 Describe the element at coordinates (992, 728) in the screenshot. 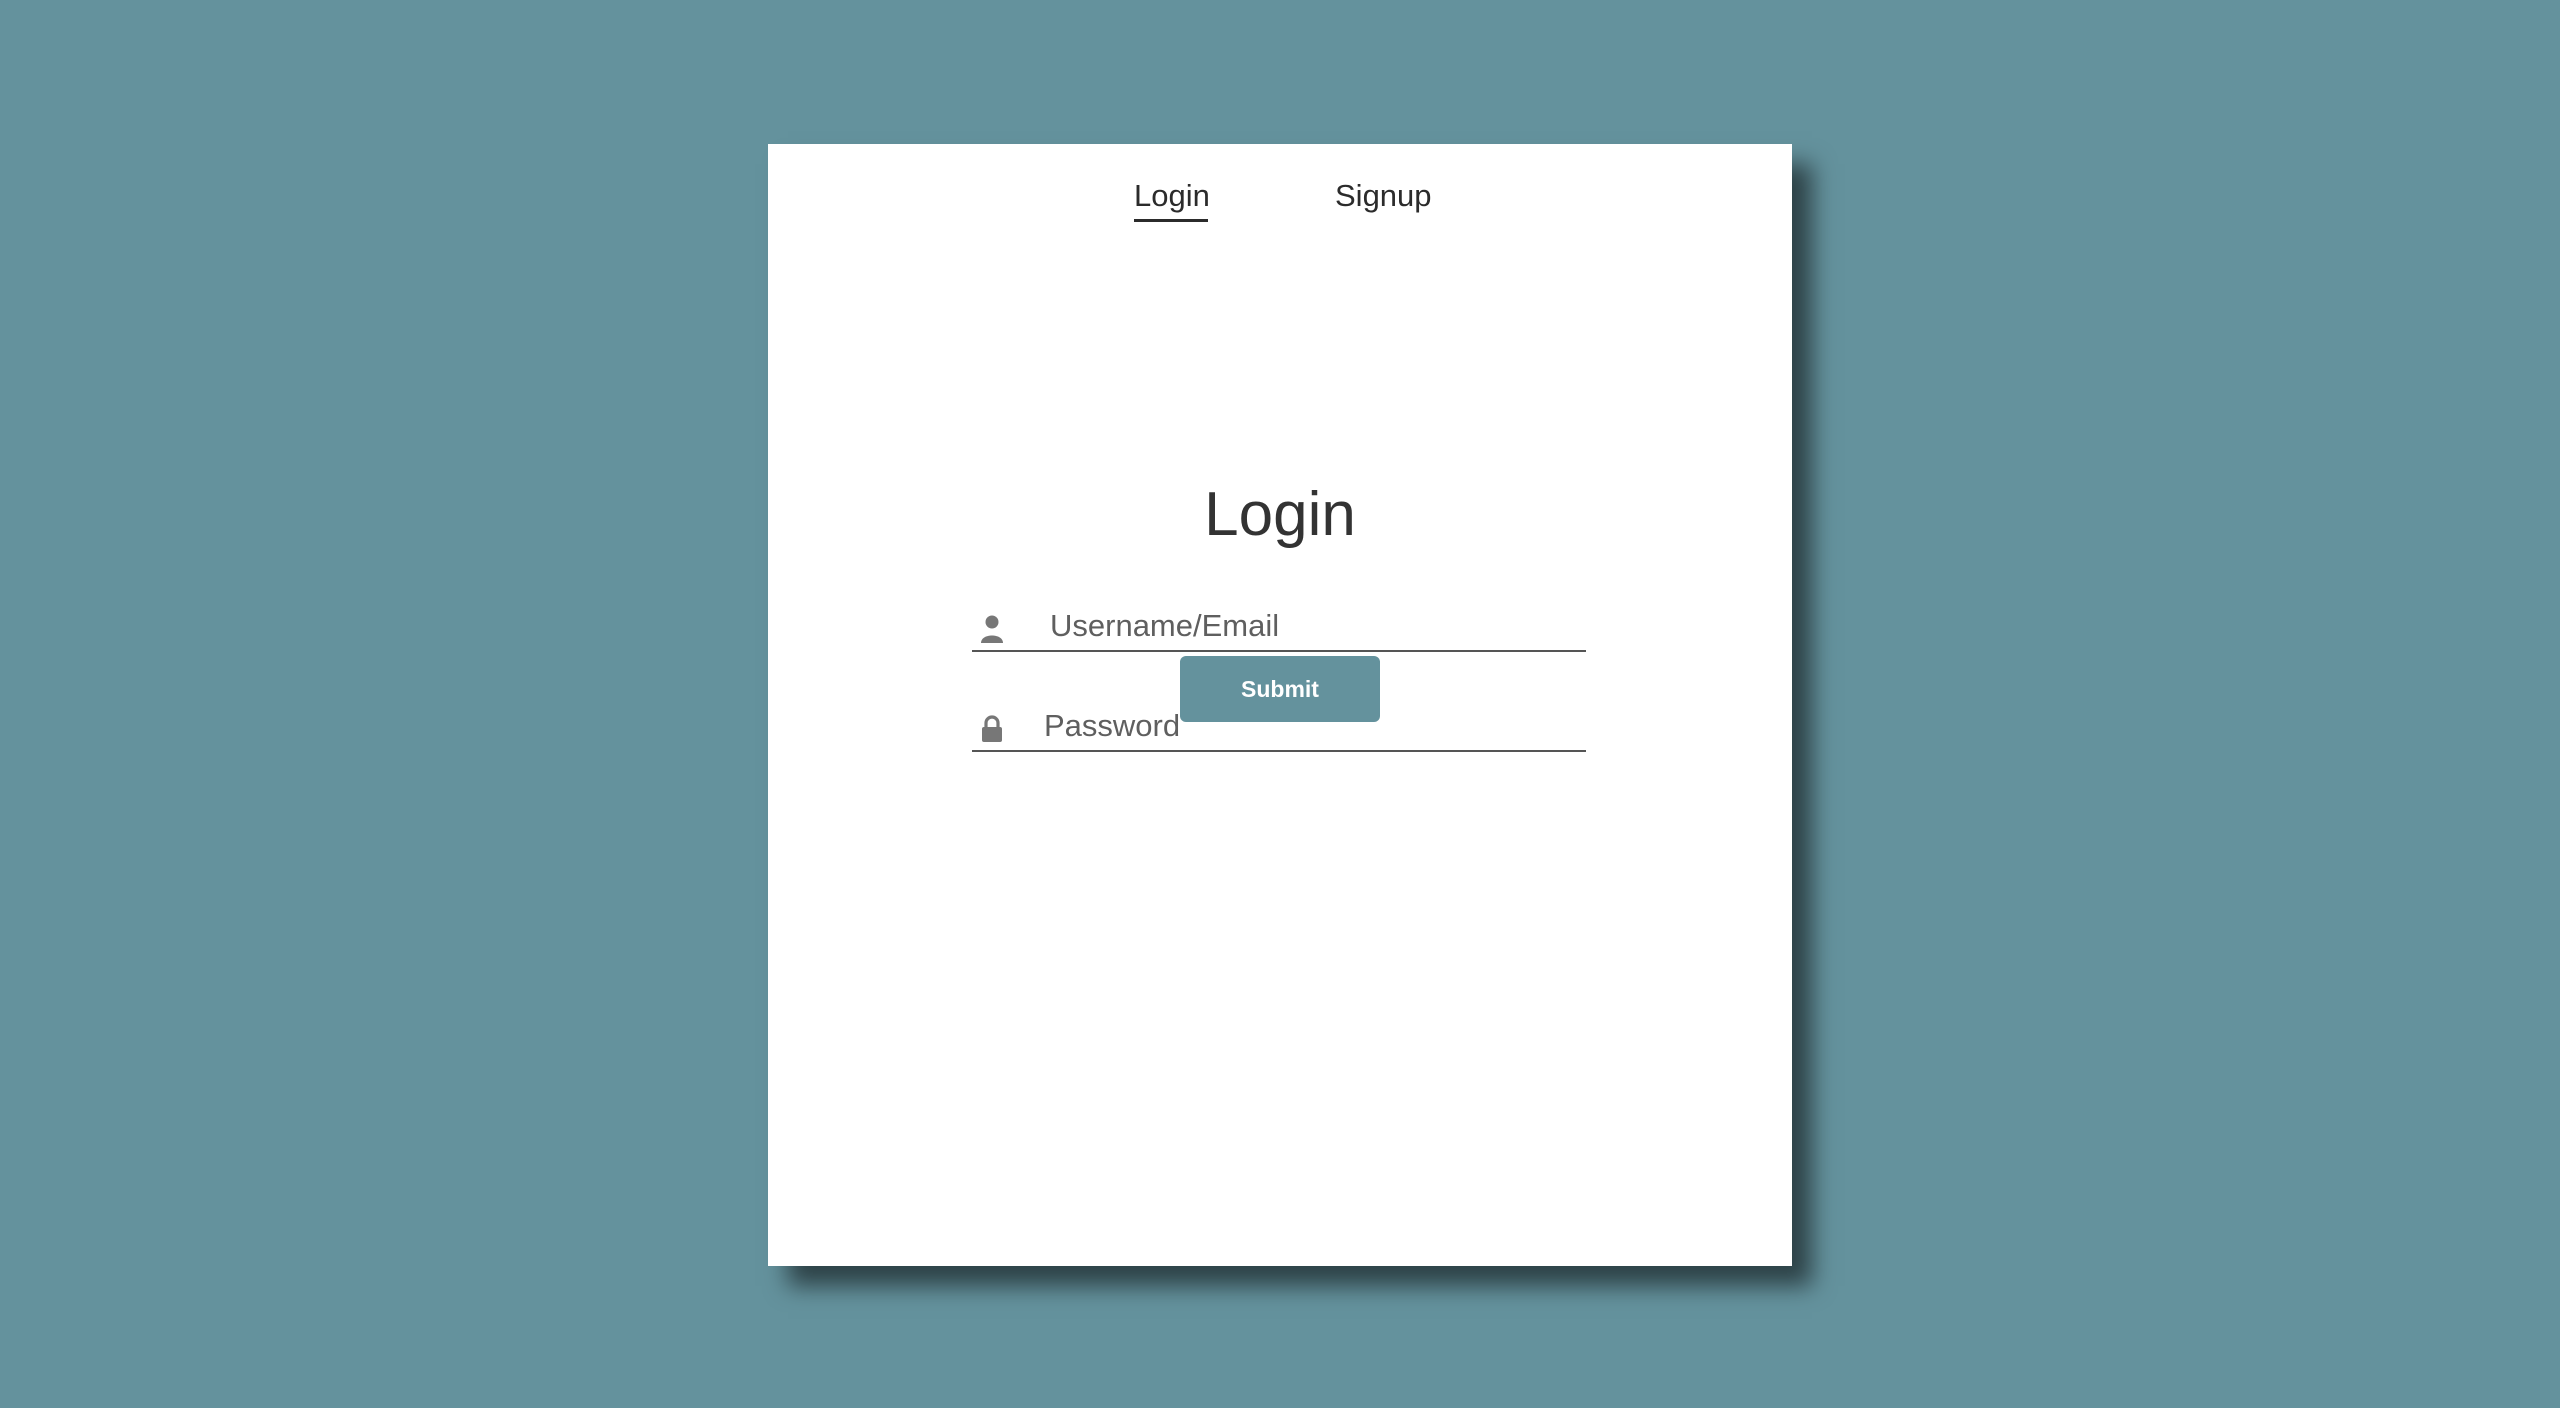

I see `lock-icon` at that location.